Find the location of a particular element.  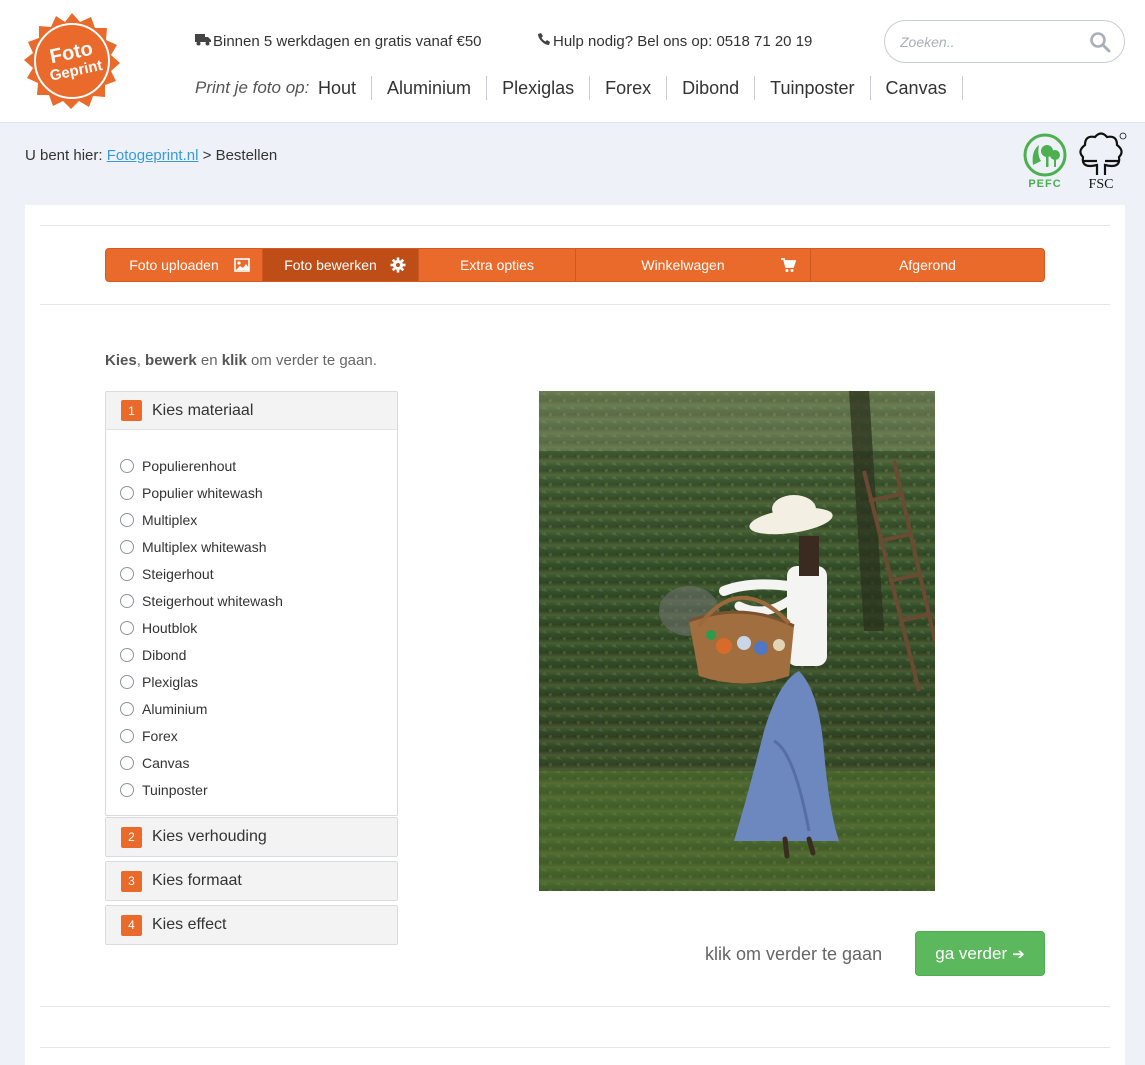

nav-item-aluminium: Aluminium is located at coordinates (430, 88).